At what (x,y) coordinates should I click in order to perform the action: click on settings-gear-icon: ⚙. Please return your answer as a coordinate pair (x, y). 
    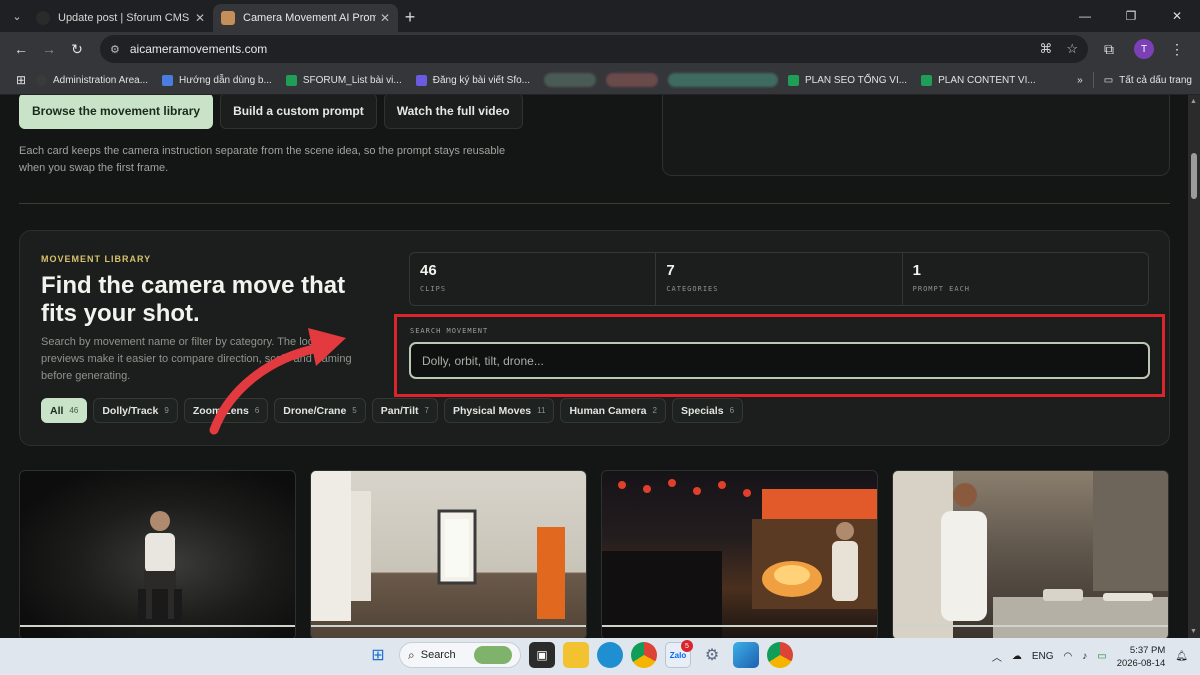
    Looking at the image, I should click on (712, 655).